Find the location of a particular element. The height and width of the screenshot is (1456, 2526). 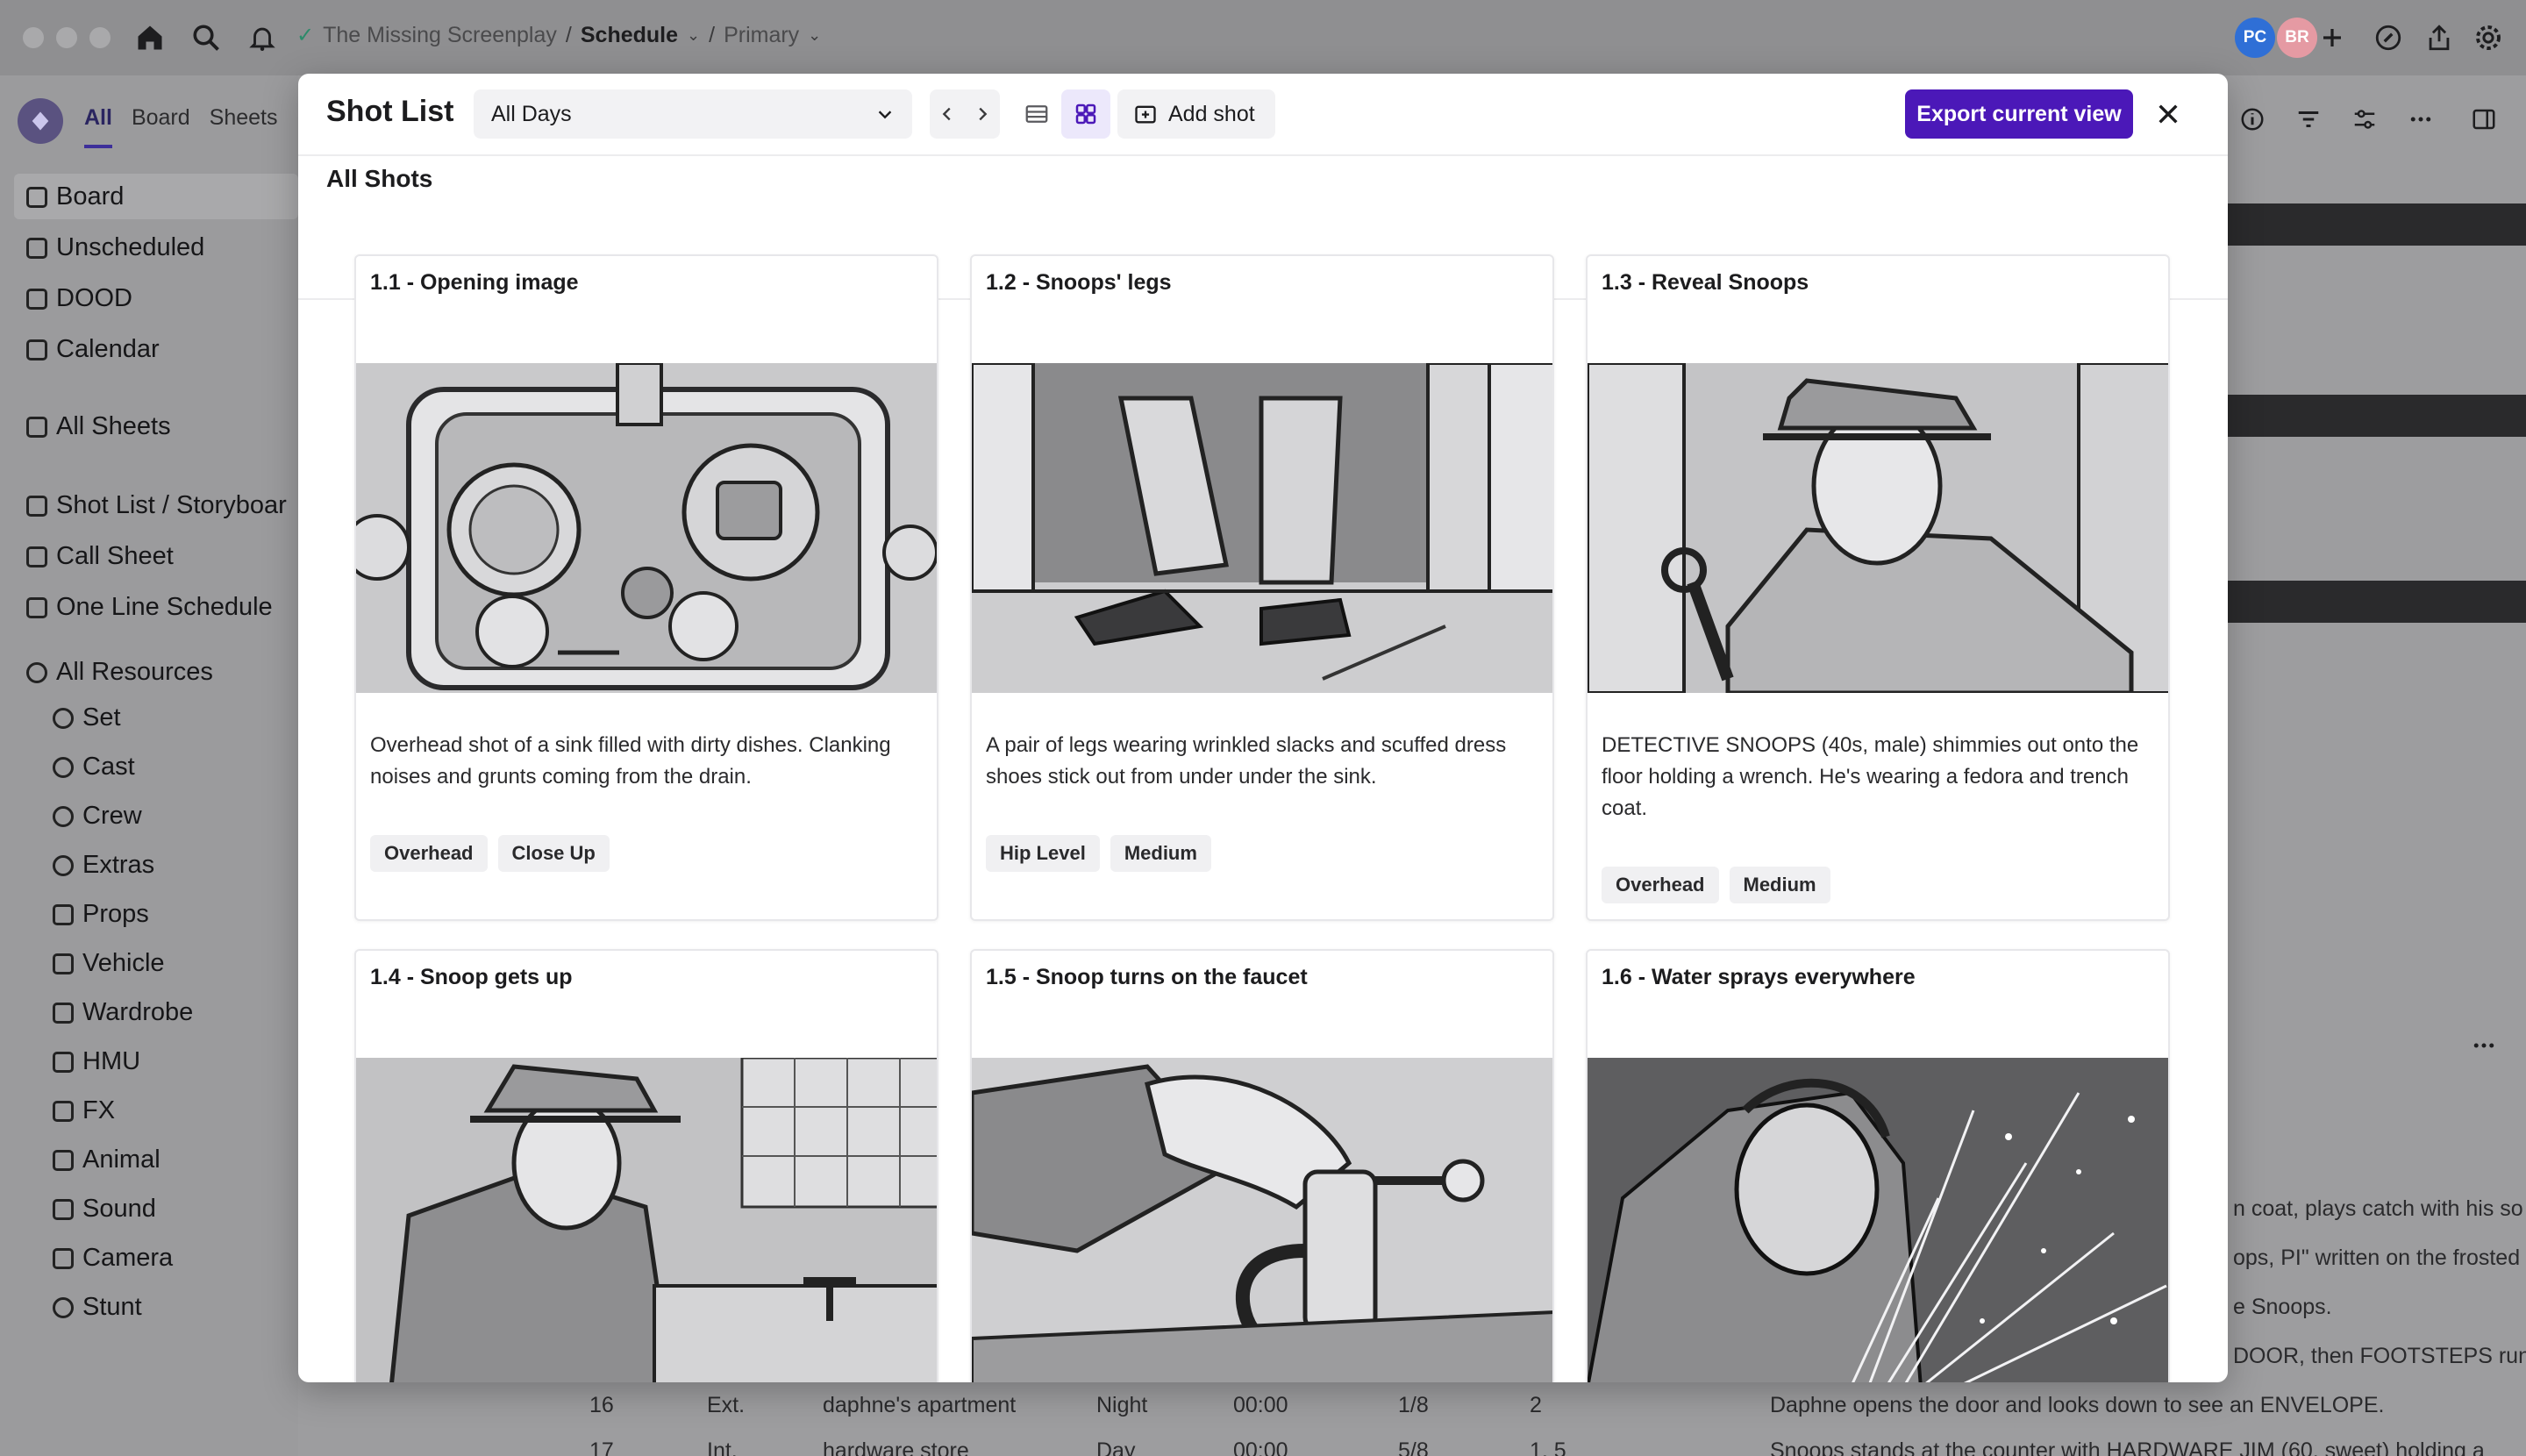

sidebar-resource-props: Props is located at coordinates (101, 914).